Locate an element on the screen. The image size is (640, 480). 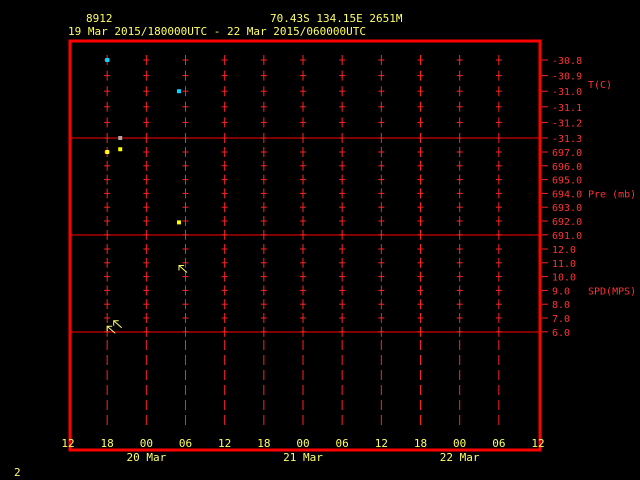
y-tick-label: 6.0 is located at coordinates (561, 333).